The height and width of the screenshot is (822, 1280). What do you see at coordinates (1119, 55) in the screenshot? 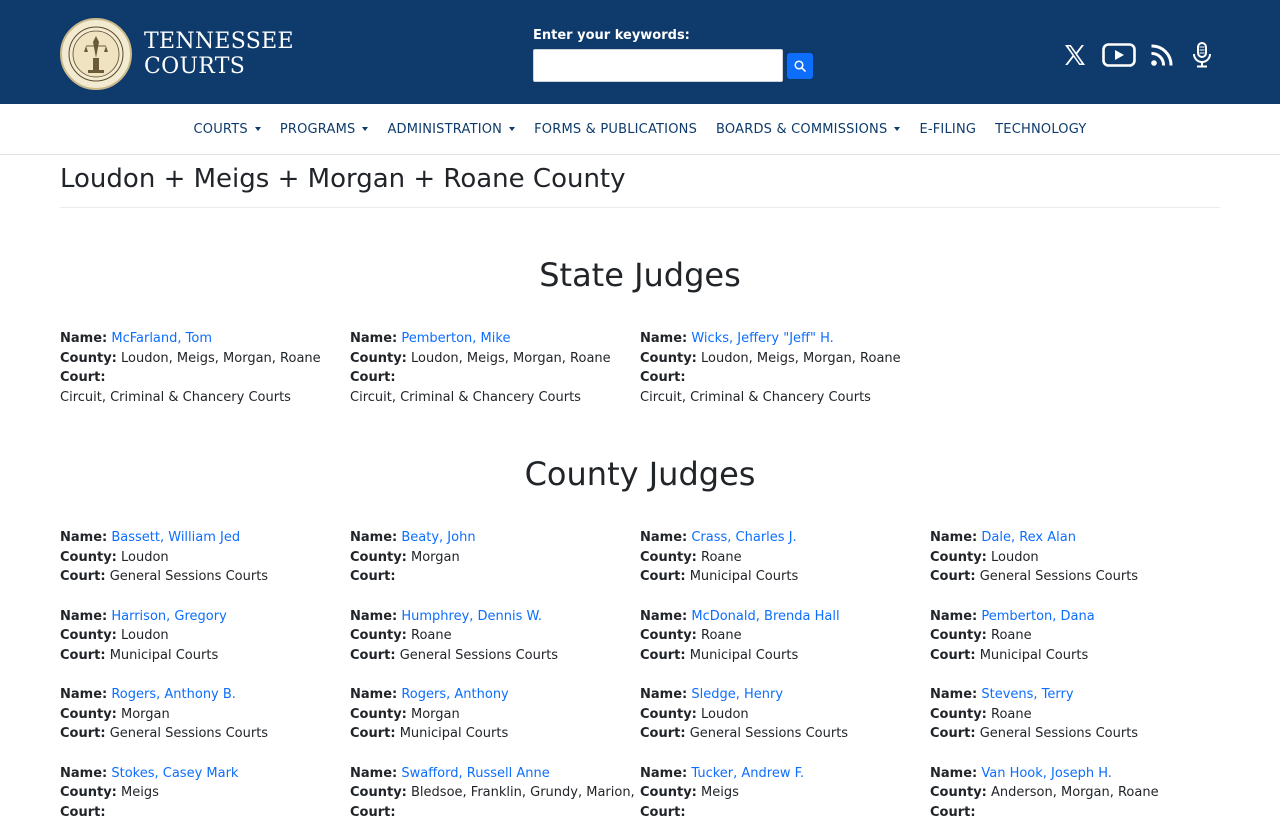
I see `youtube-link` at bounding box center [1119, 55].